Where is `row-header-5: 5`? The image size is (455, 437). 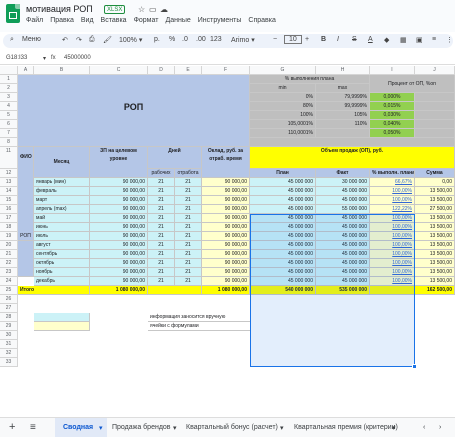
row-header-5: 5 is located at coordinates (9, 115).